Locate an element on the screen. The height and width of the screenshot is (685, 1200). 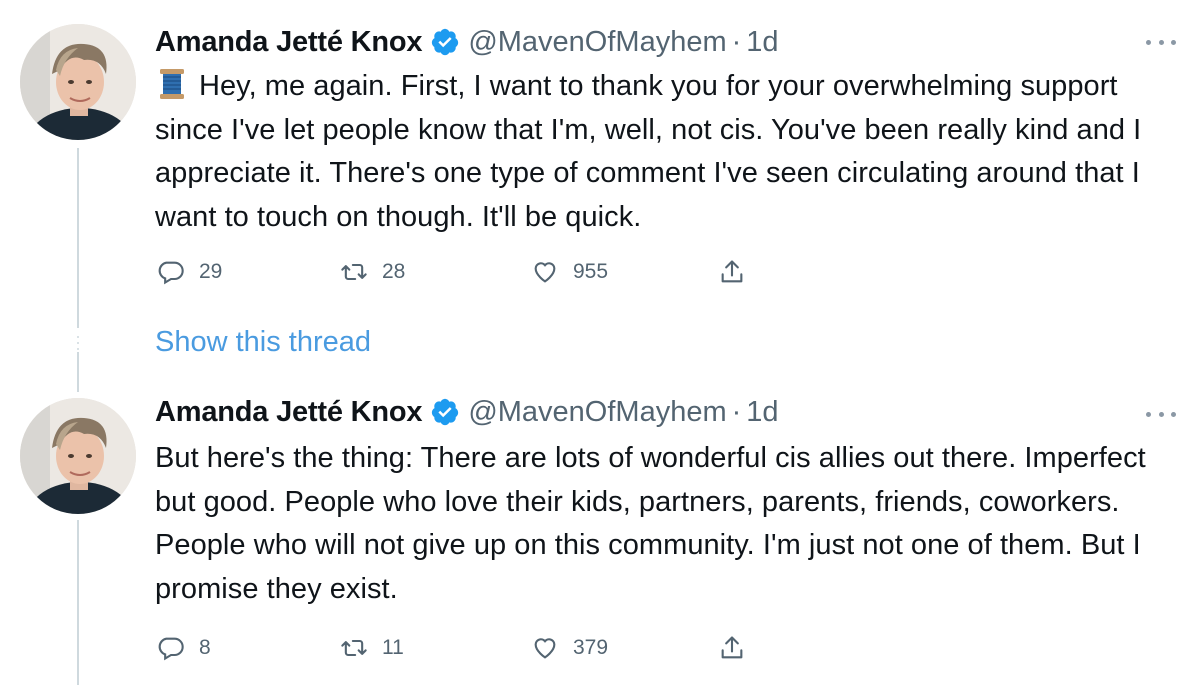
like-button: 955 is located at coordinates (569, 272).